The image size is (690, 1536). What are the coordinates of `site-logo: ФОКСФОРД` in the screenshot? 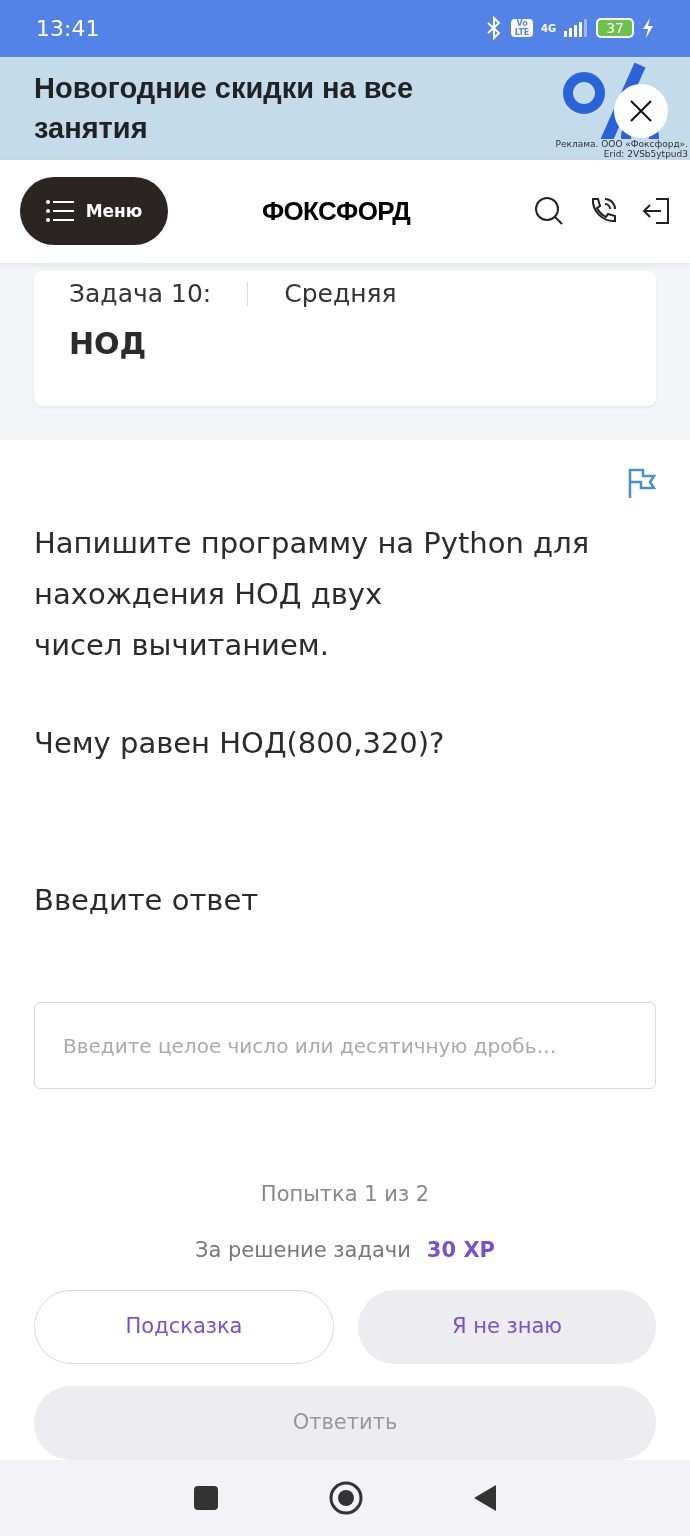 It's located at (336, 211).